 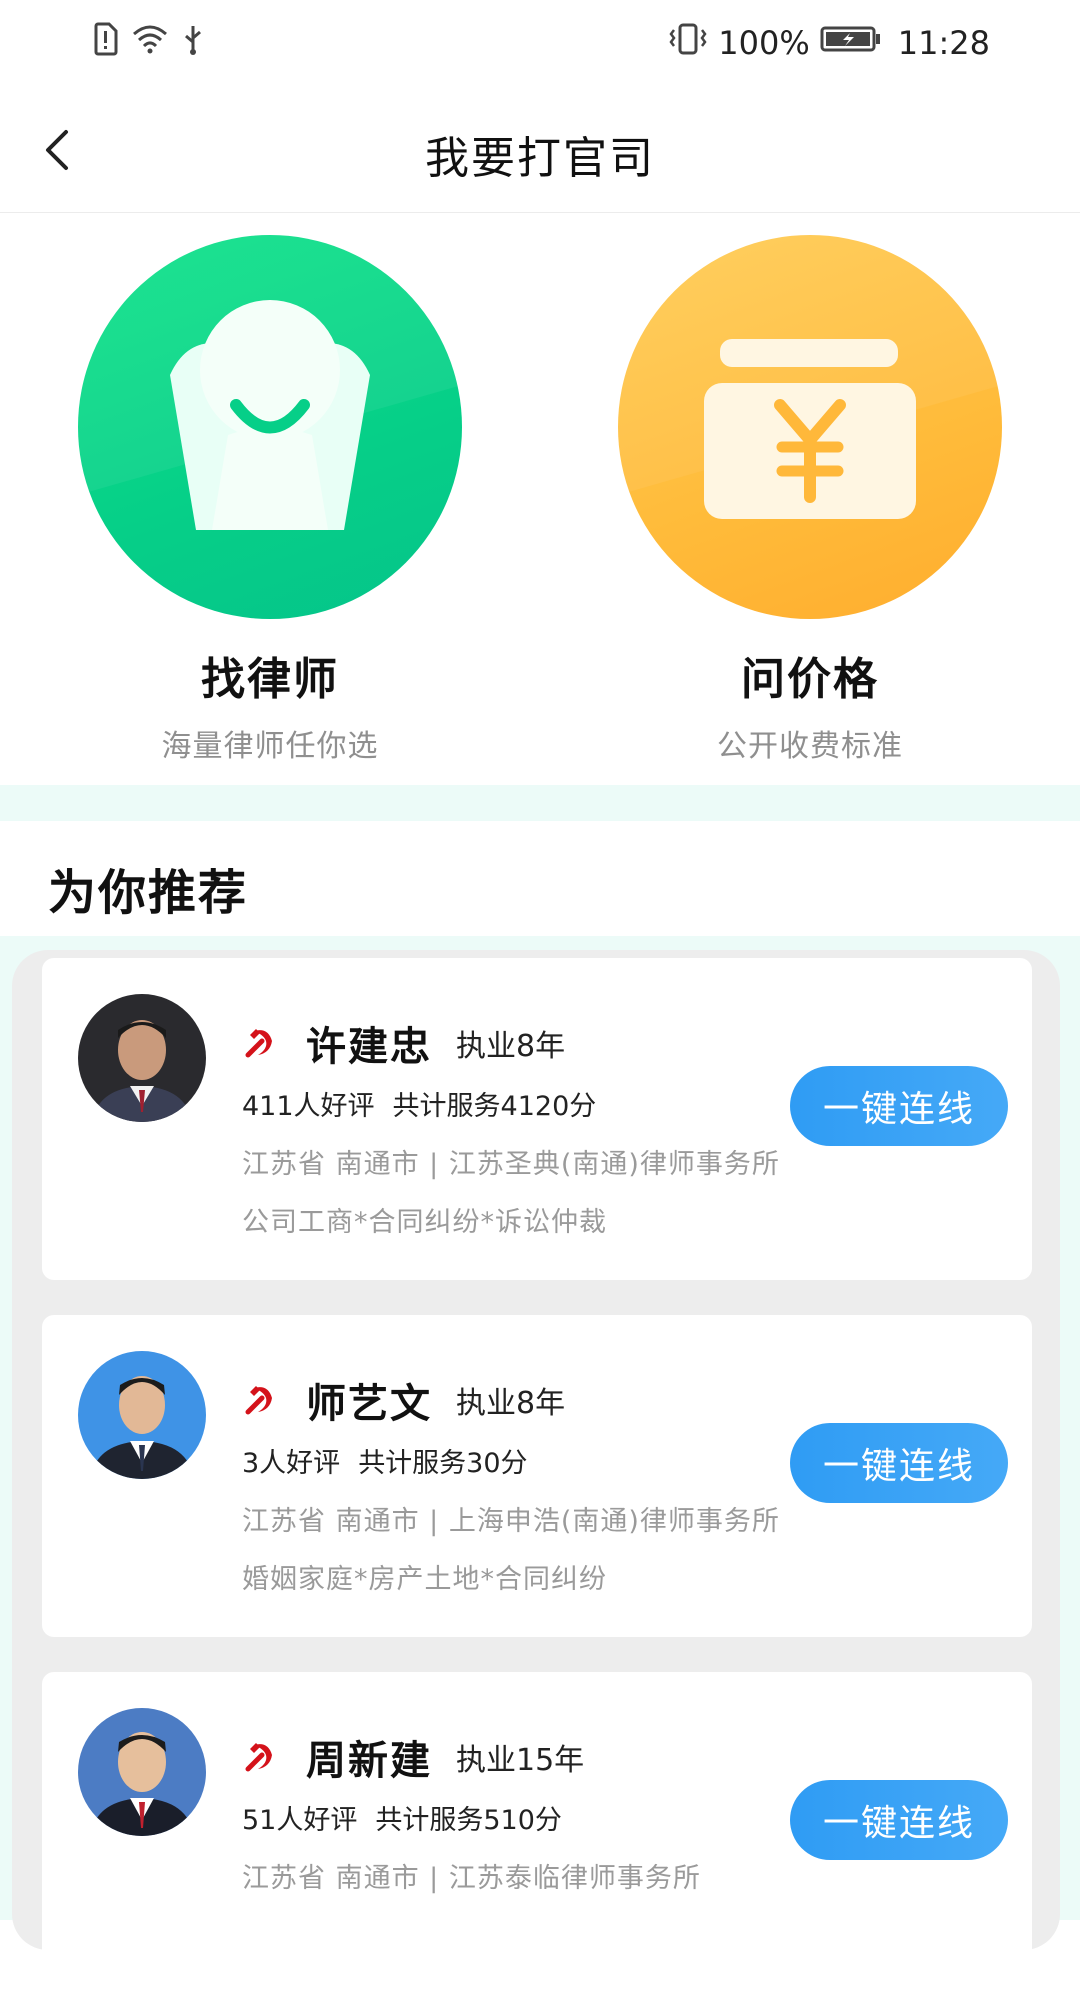 I want to click on lawyer-stats: 51人好评 共计服务510分, so click(x=402, y=1817).